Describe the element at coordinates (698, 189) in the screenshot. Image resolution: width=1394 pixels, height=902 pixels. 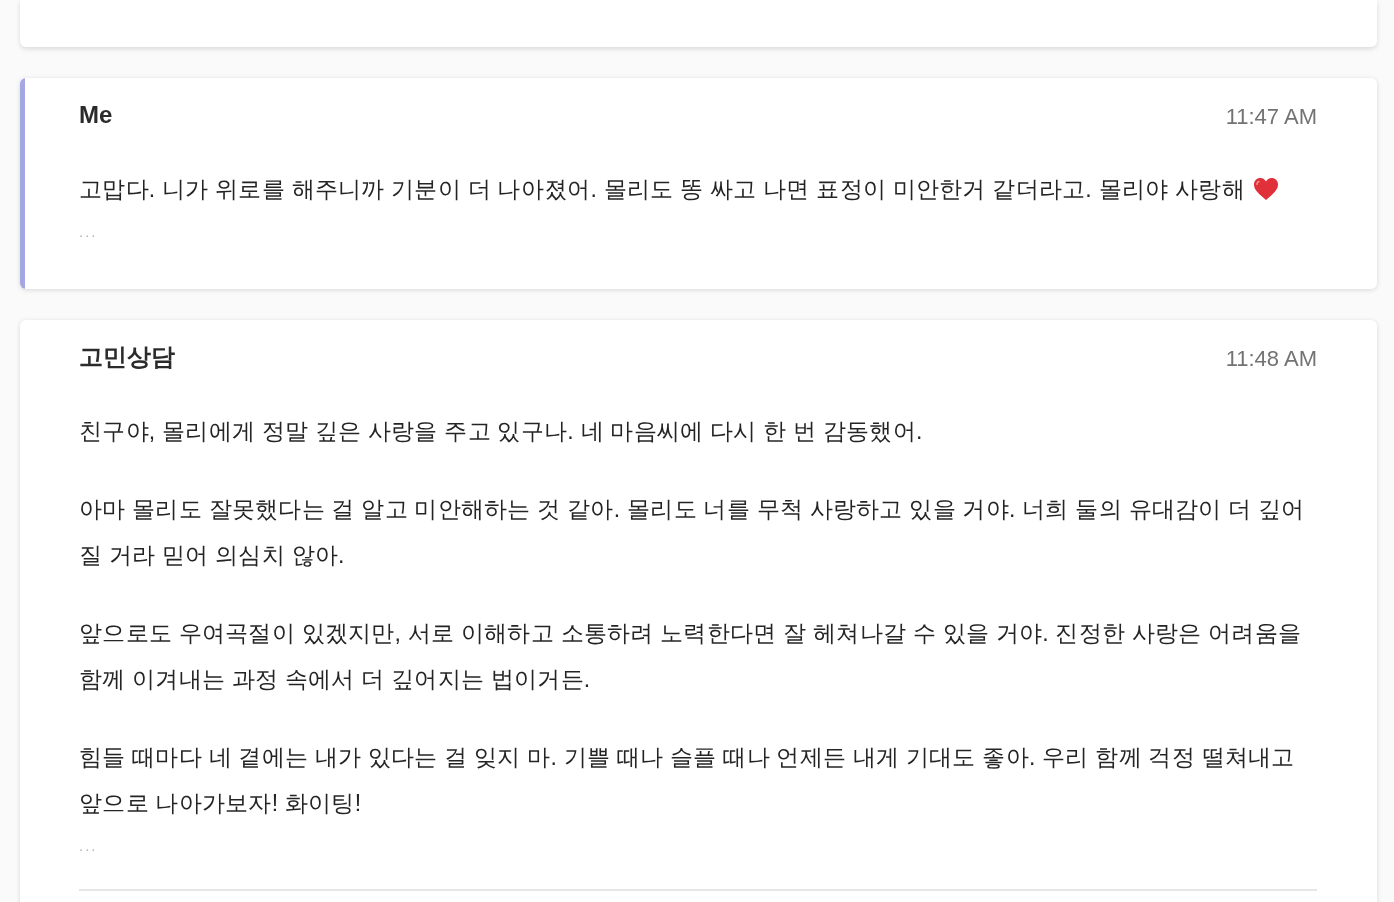
I see `message-text: 고맙다. 니가 위로를 해주니까 기분이 더 나아졌어. 몰리도 똥 싸고 나면 표정이 미안한거 같더라고. 몰리야 사랑해` at that location.